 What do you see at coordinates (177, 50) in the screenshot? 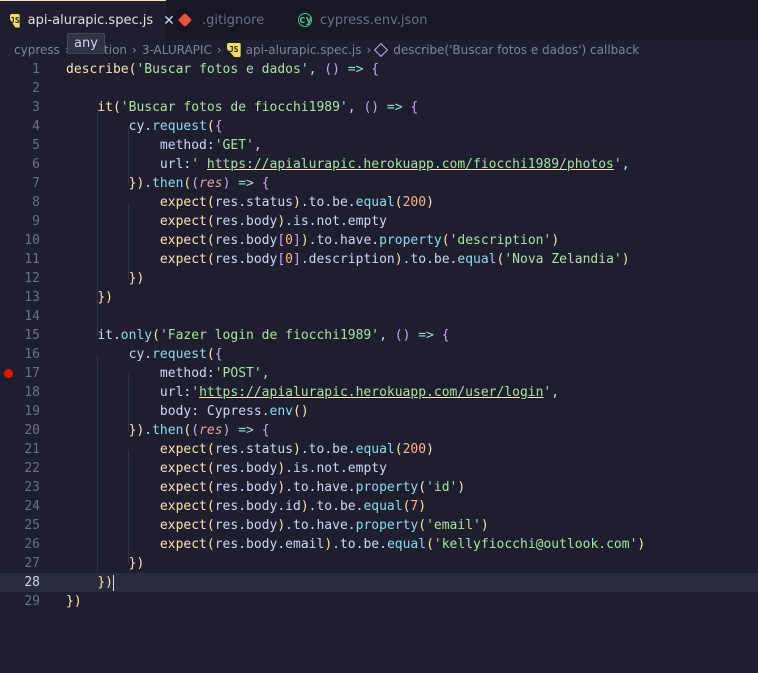
I see `breadcrumb-item: 3-ALURAPIC` at bounding box center [177, 50].